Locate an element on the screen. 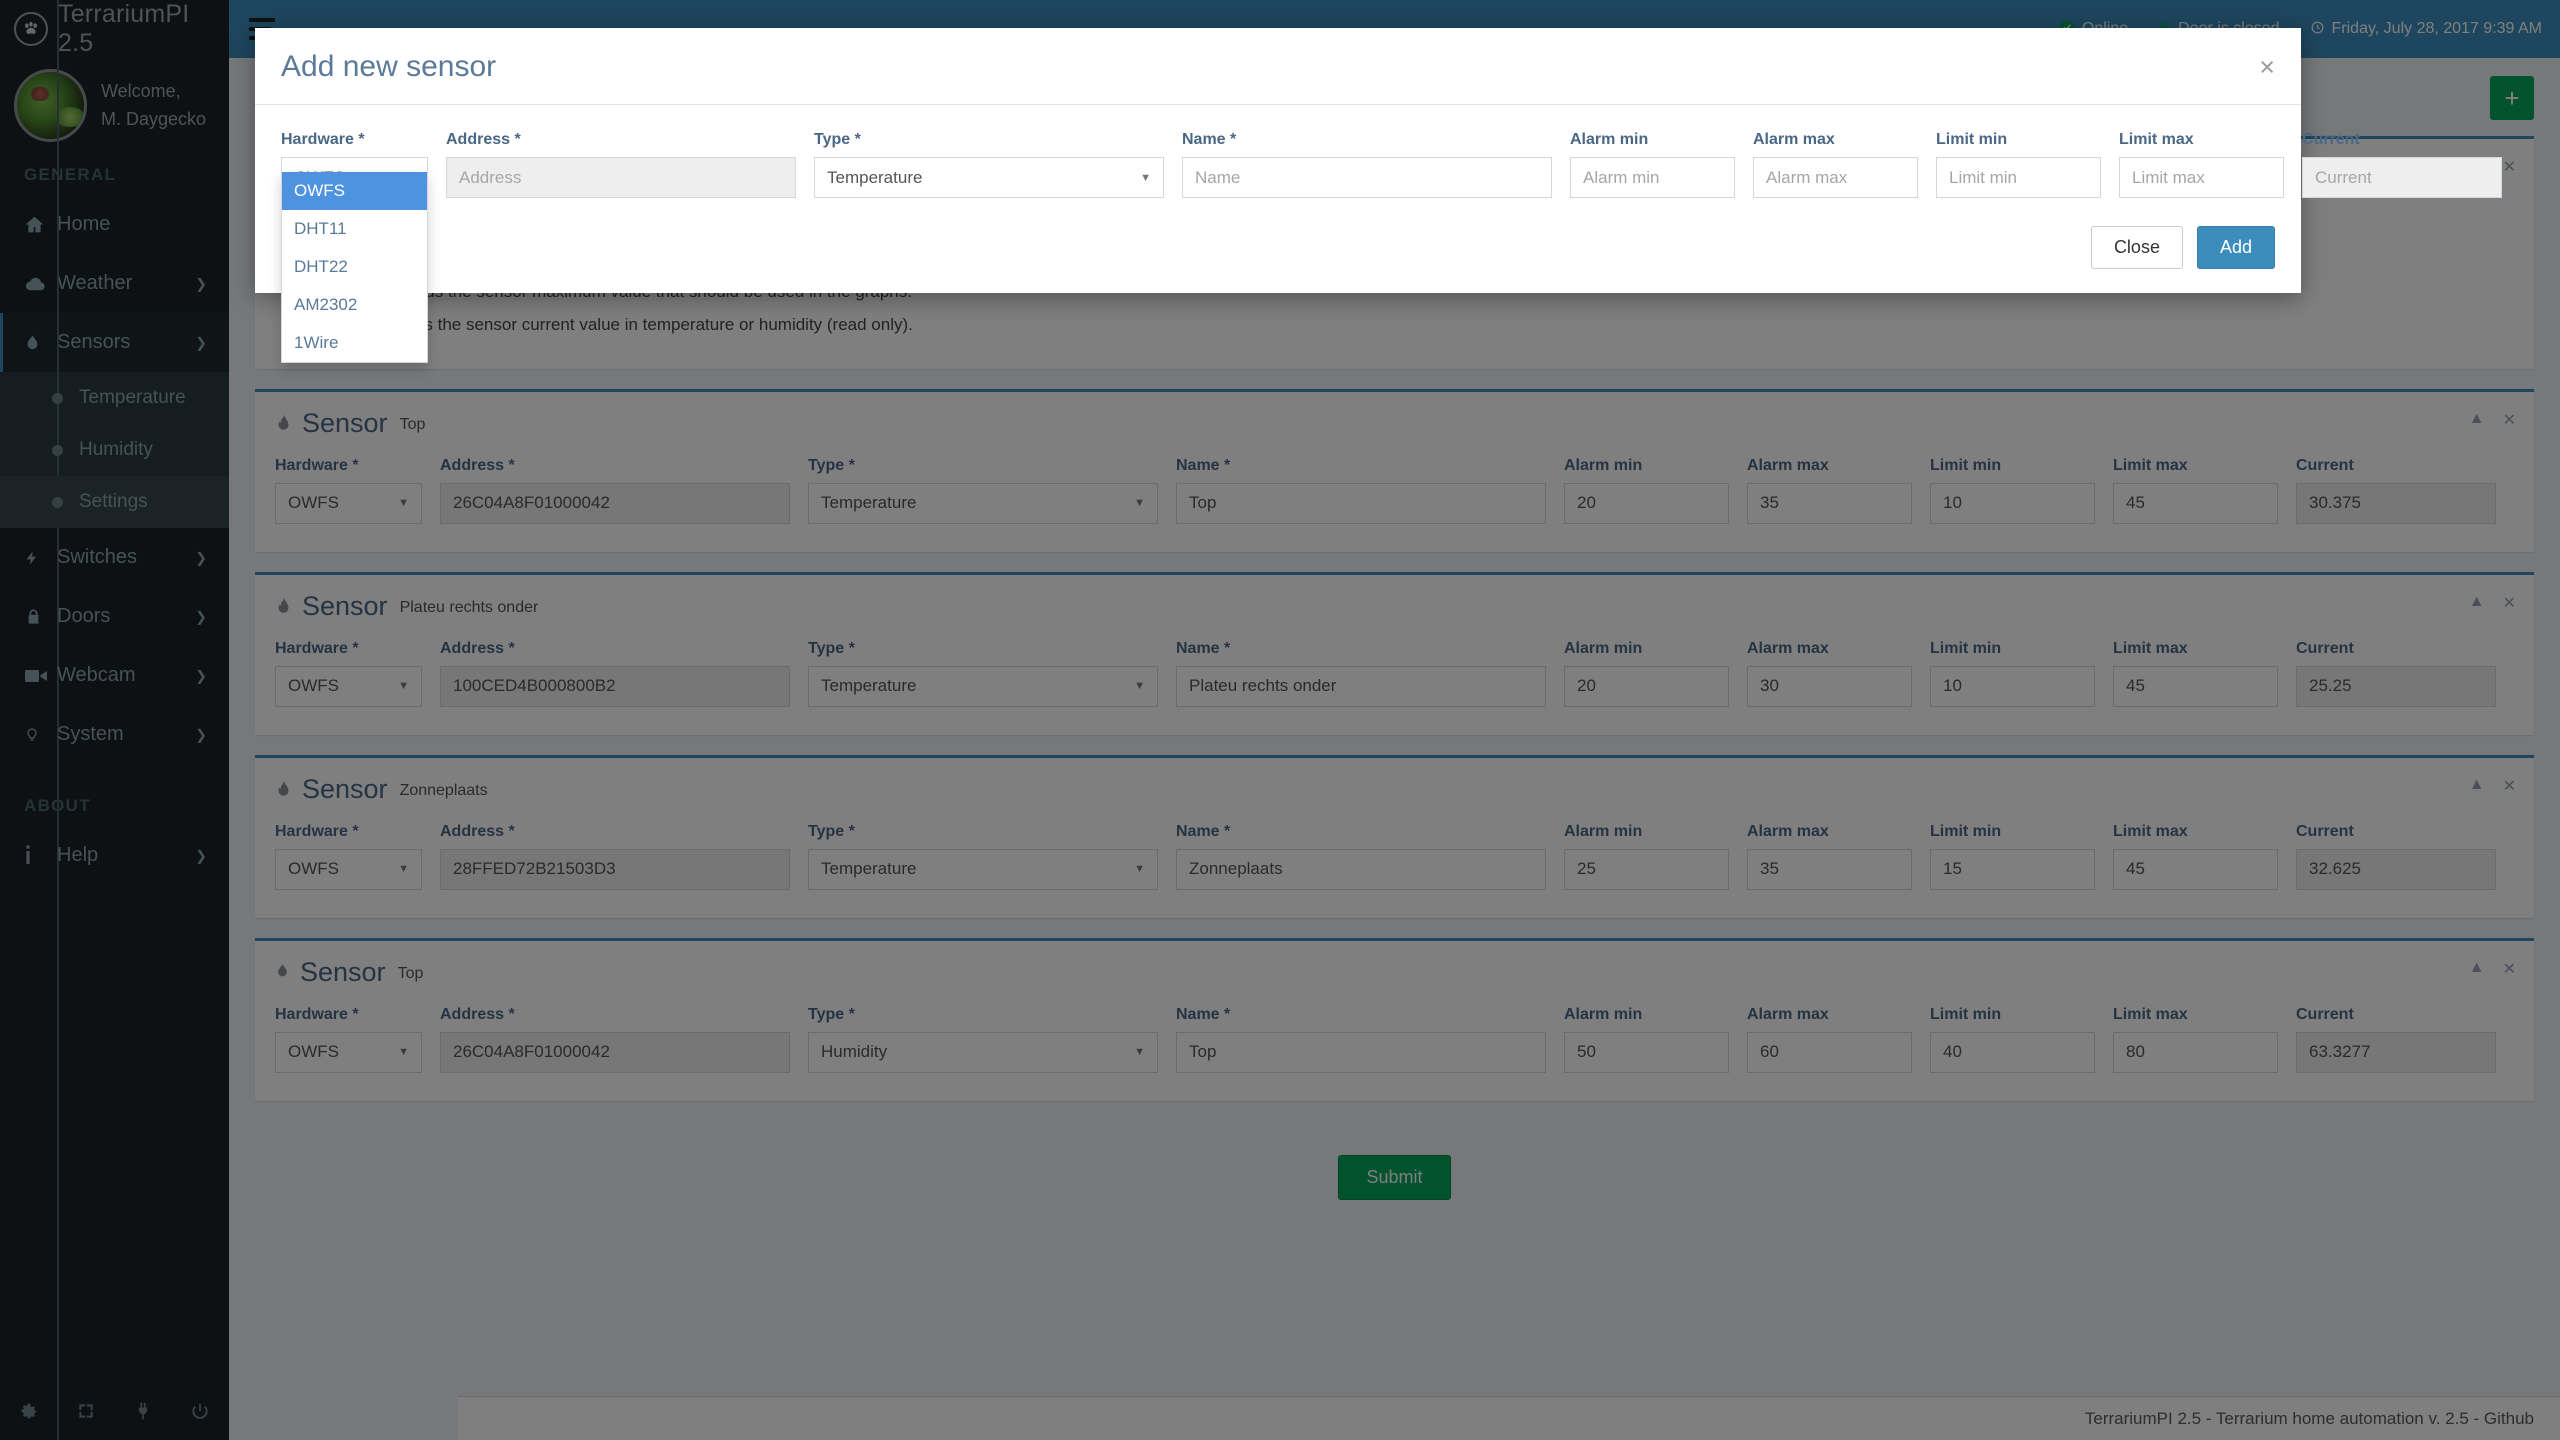 Image resolution: width=2560 pixels, height=1440 pixels. alarm-max-input: Alarm max is located at coordinates (1835, 177).